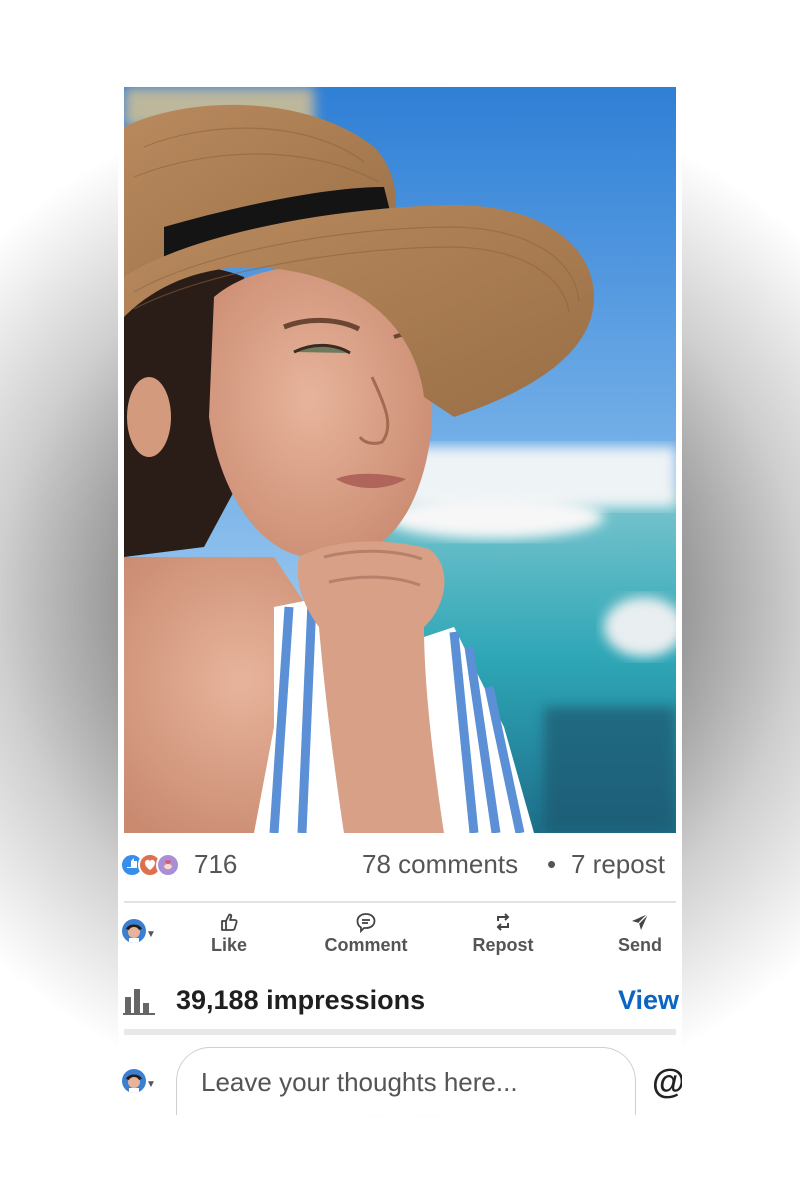 The height and width of the screenshot is (1200, 800). I want to click on send-button: Send, so click(633, 938).